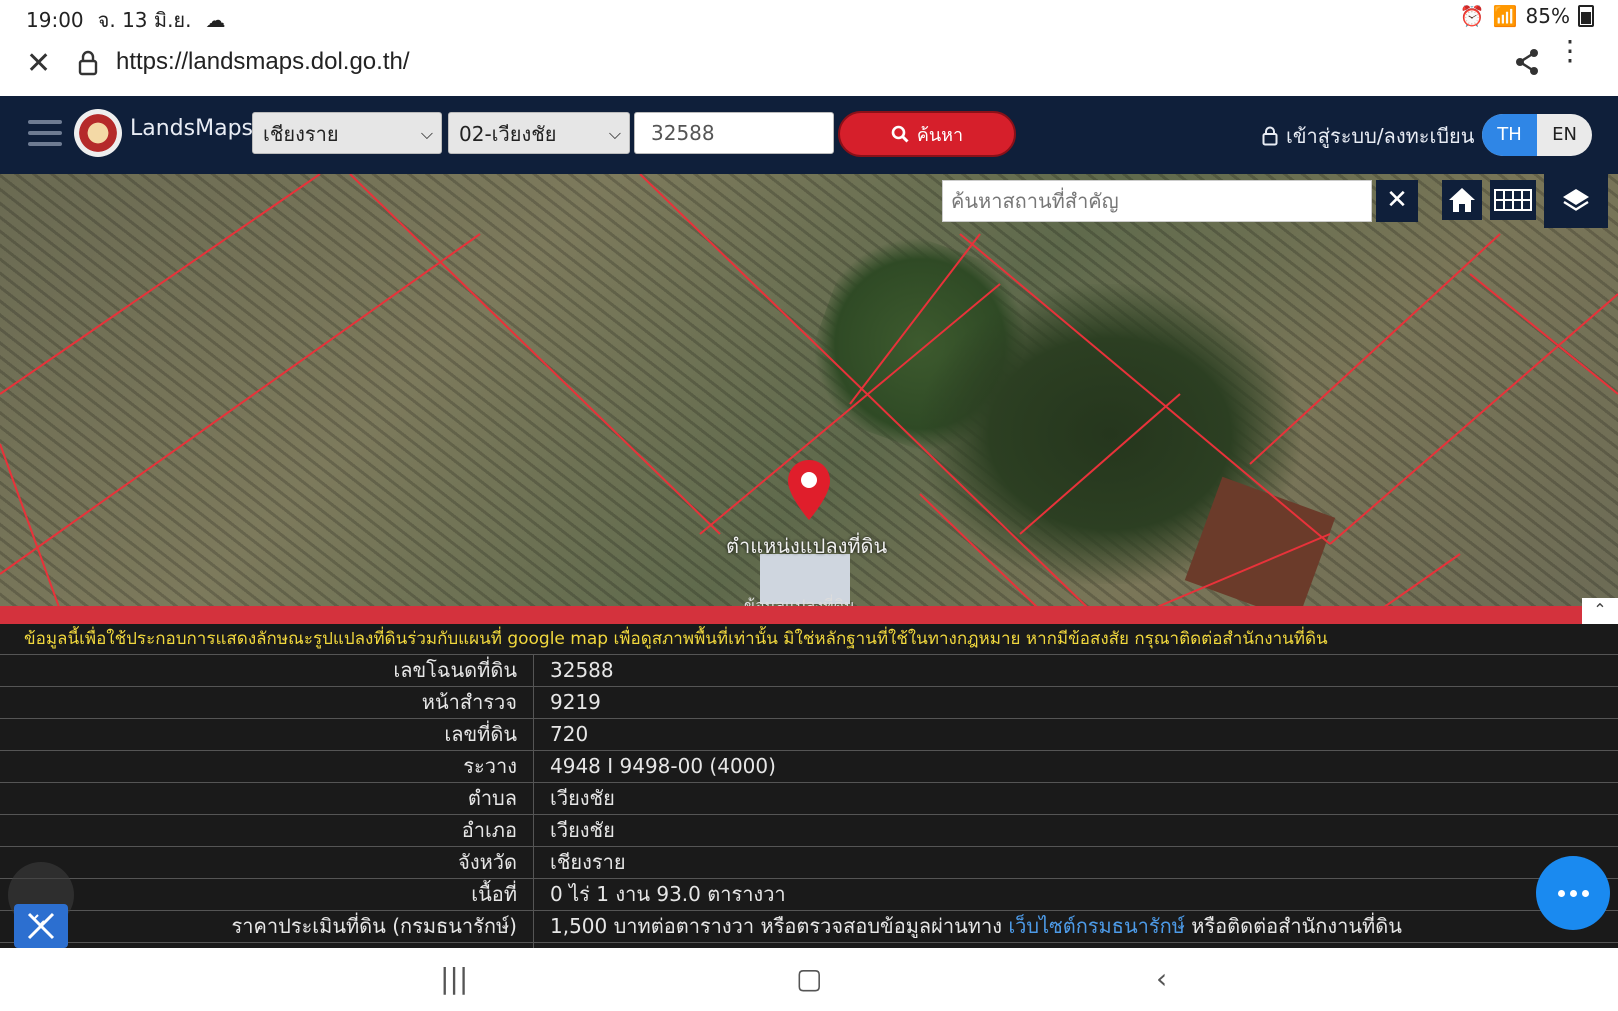 The width and height of the screenshot is (1618, 1011). Describe the element at coordinates (809, 863) in the screenshot. I see `table-row: จังหวัด เชียงราย` at that location.